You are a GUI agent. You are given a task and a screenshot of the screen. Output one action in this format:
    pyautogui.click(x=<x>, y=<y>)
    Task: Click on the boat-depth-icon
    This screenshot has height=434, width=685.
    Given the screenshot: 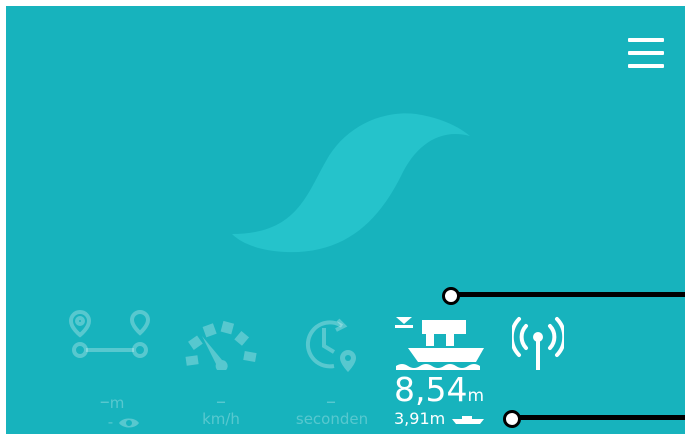 What is the action you would take?
    pyautogui.click(x=439, y=343)
    